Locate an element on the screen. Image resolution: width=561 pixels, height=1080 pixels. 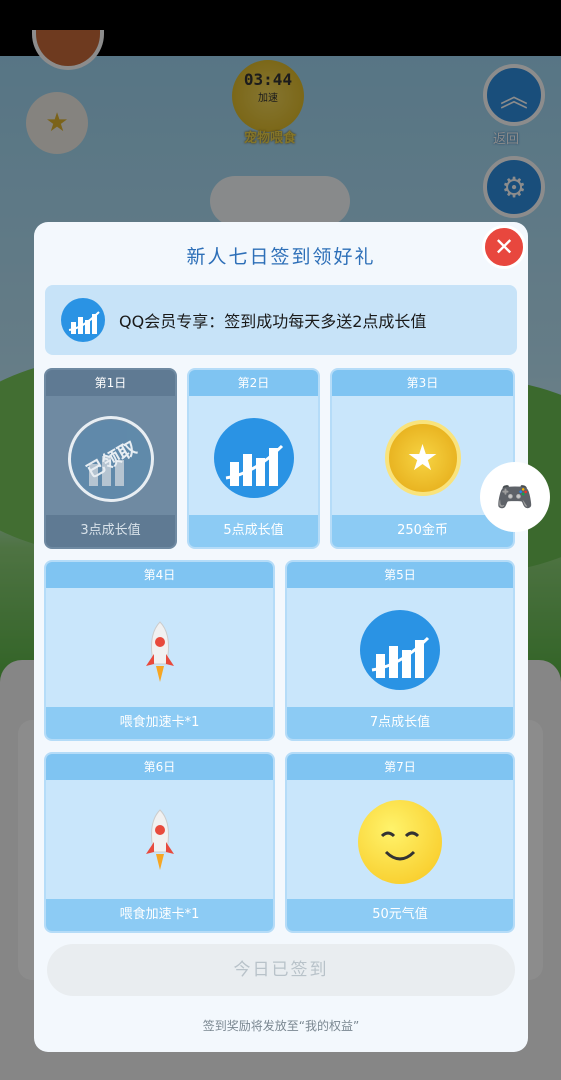
day-card-3: 第3日 ★ 250金币 is located at coordinates (422, 458).